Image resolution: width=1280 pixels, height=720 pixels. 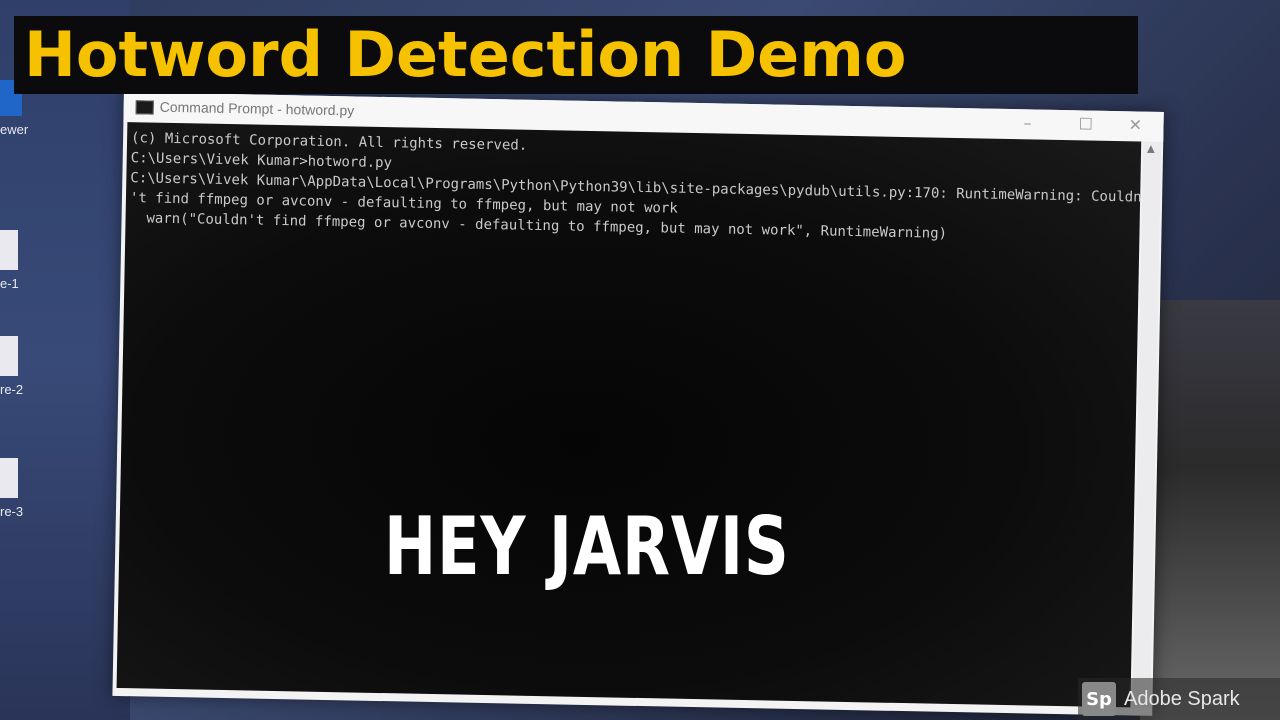 I want to click on desktop-icon-label: re-2, so click(x=12, y=389).